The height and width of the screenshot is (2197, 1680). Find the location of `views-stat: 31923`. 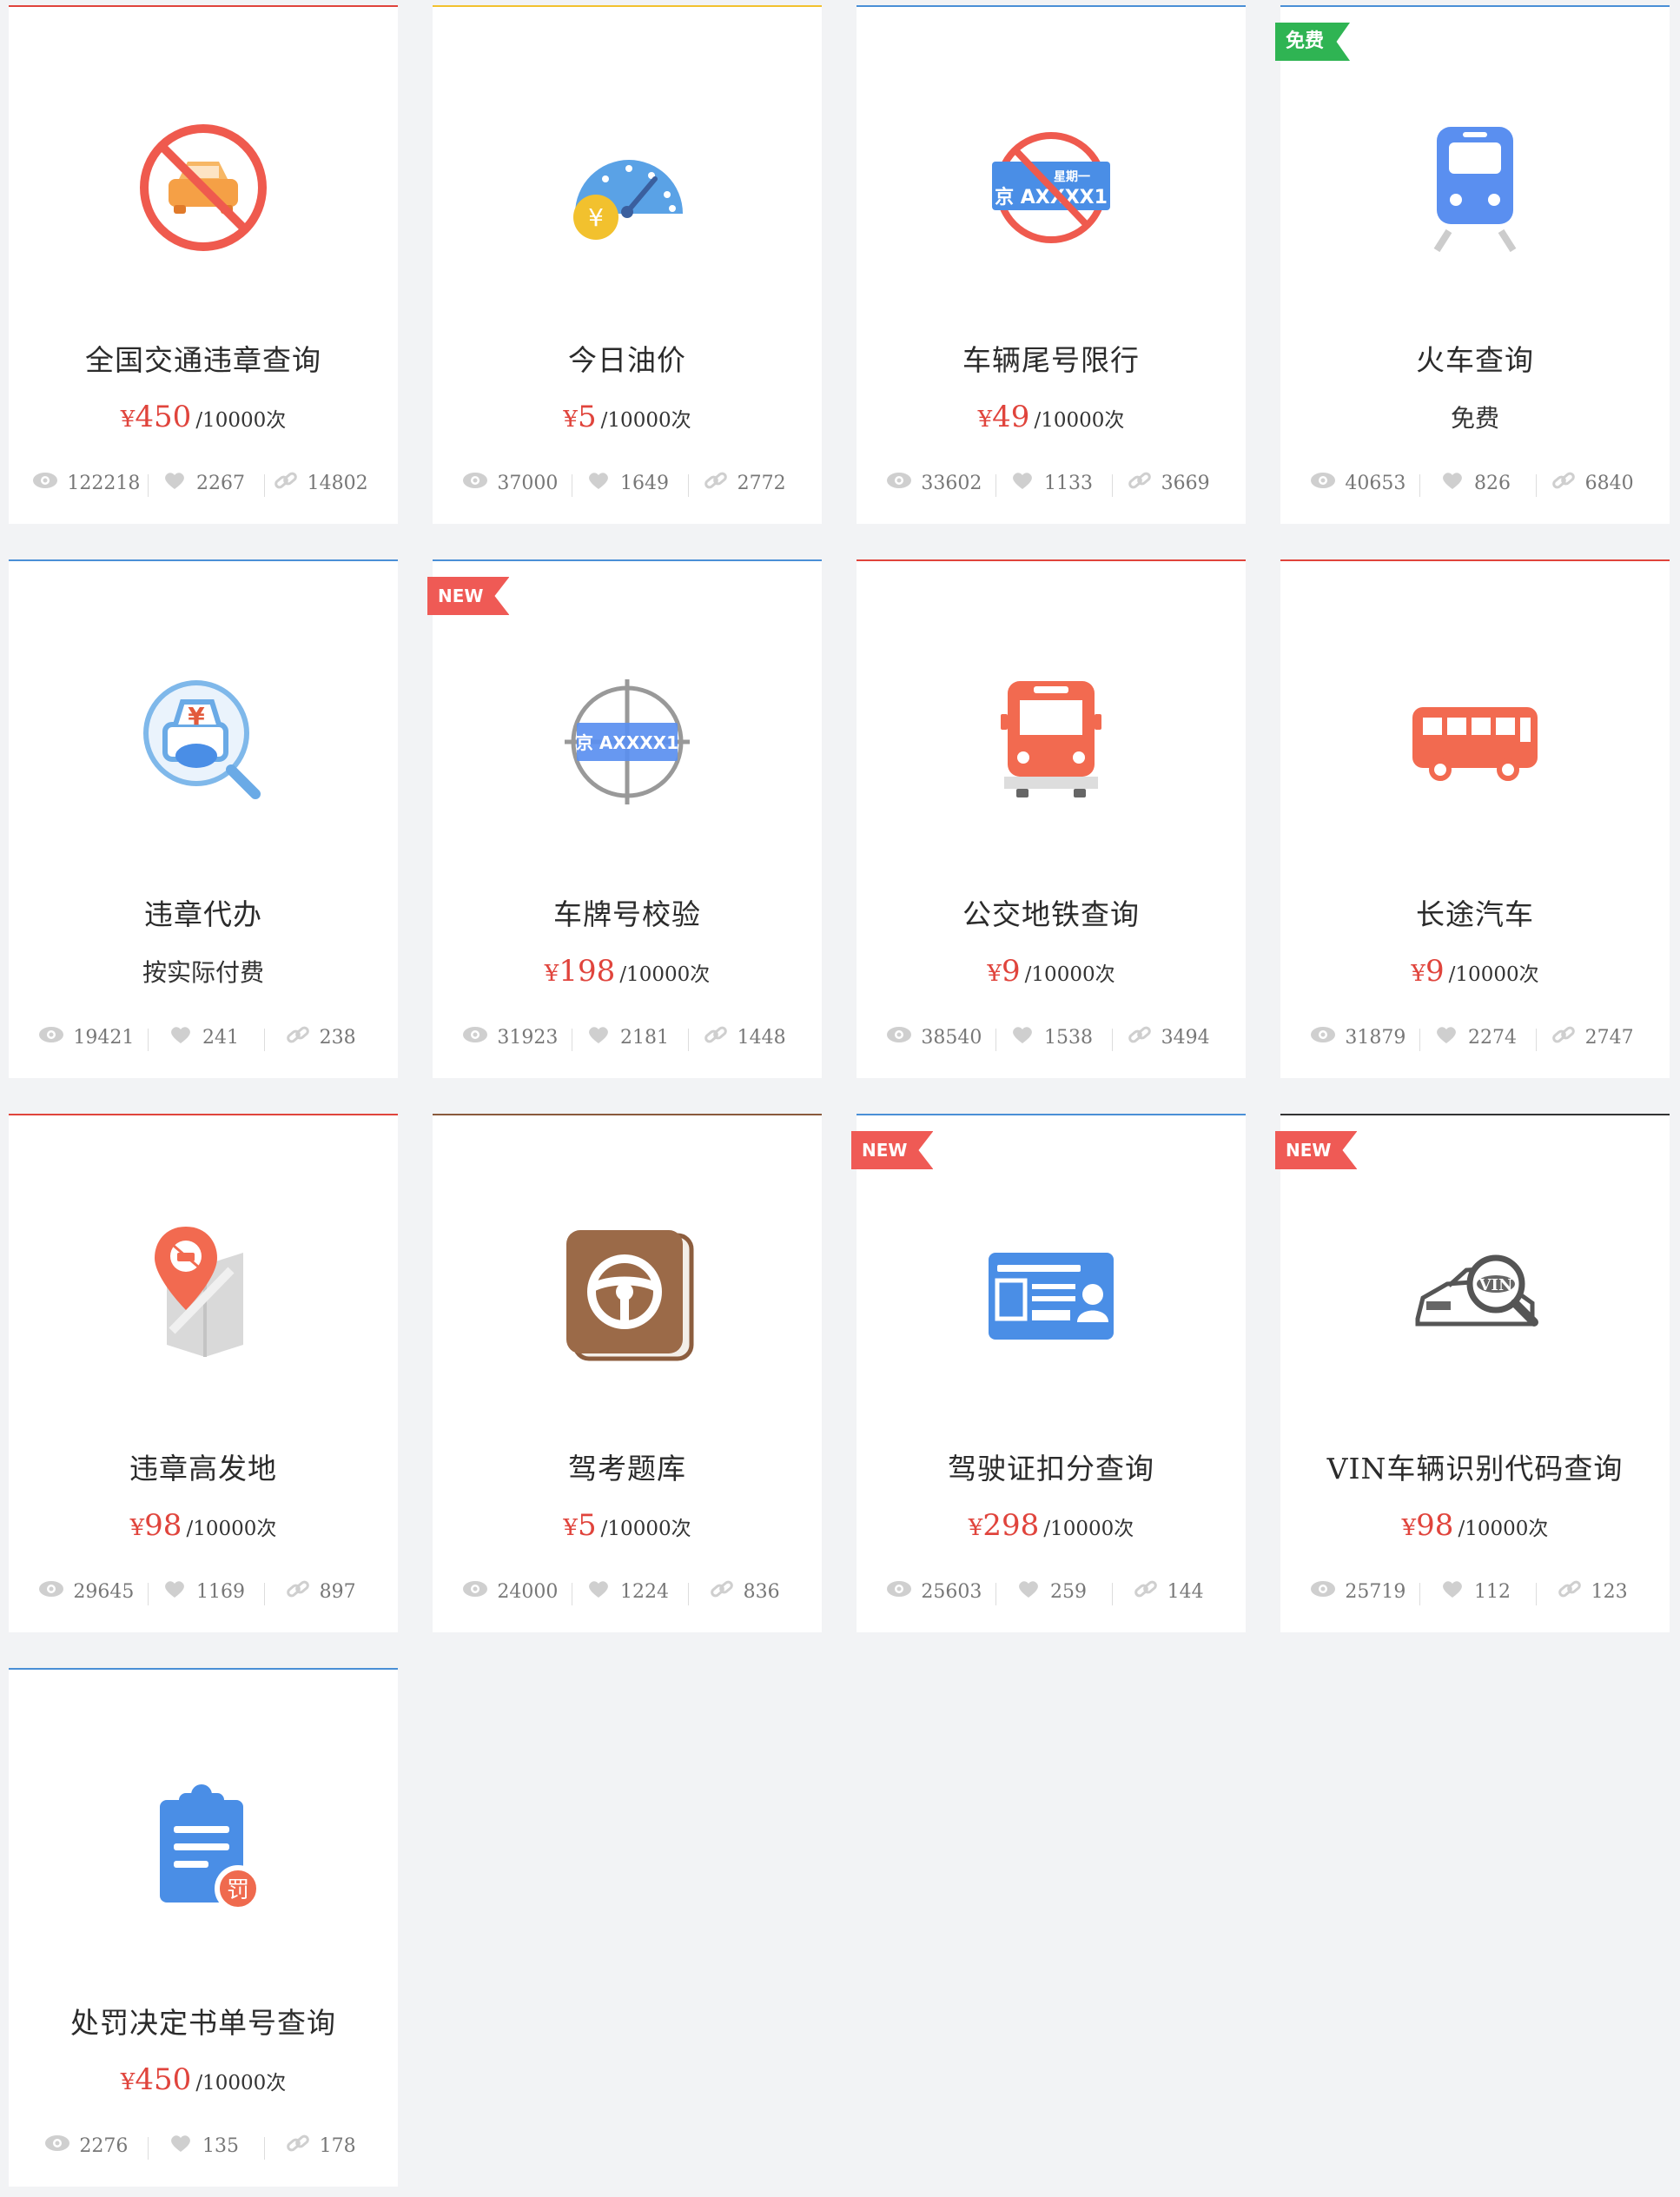

views-stat: 31923 is located at coordinates (512, 1038).